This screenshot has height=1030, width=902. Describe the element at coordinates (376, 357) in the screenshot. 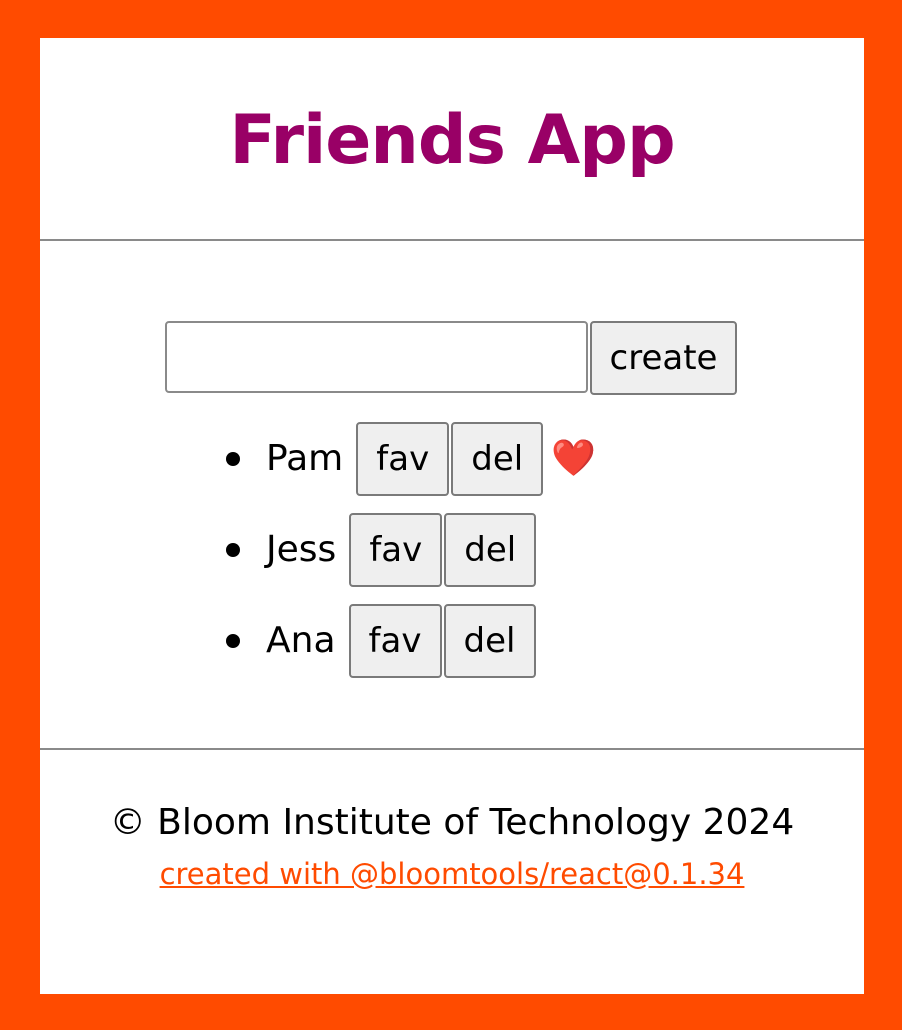

I see `friend-name-input` at that location.